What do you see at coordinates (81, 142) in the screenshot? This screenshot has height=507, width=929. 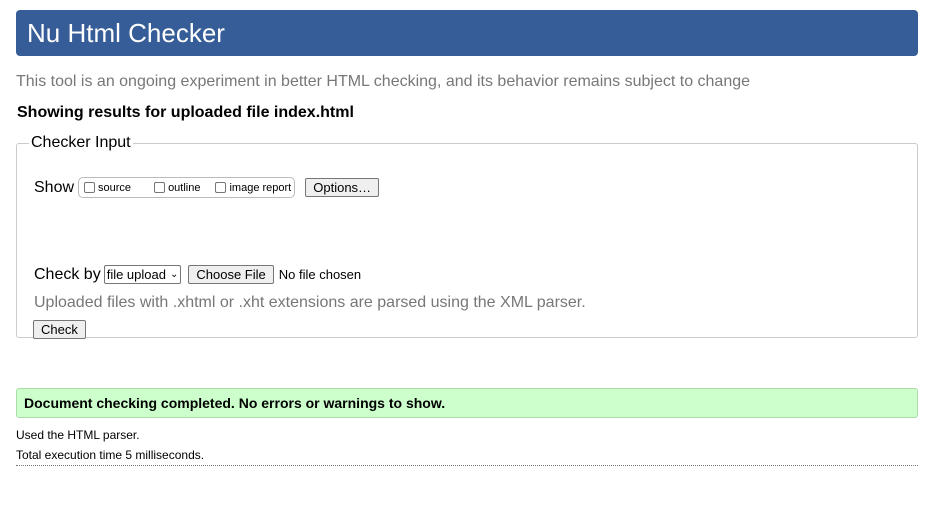 I see `checker-input-legend: Checker Input` at bounding box center [81, 142].